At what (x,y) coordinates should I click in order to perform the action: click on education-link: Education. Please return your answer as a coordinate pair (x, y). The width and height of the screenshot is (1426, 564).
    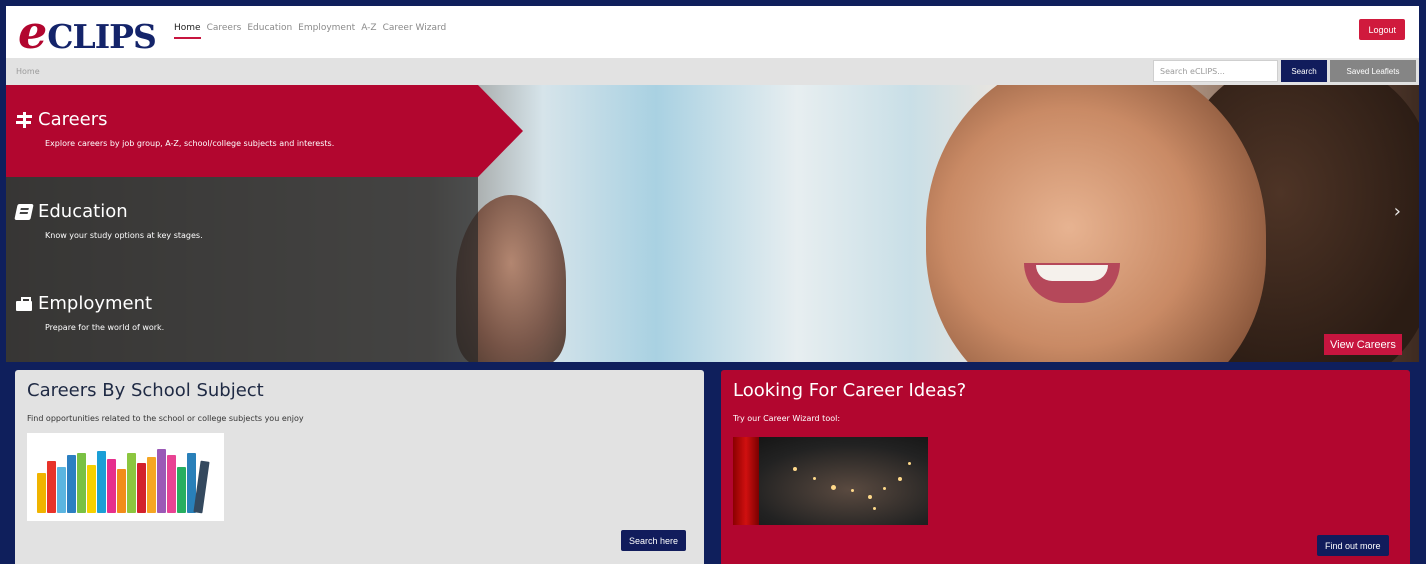
    Looking at the image, I should click on (71, 211).